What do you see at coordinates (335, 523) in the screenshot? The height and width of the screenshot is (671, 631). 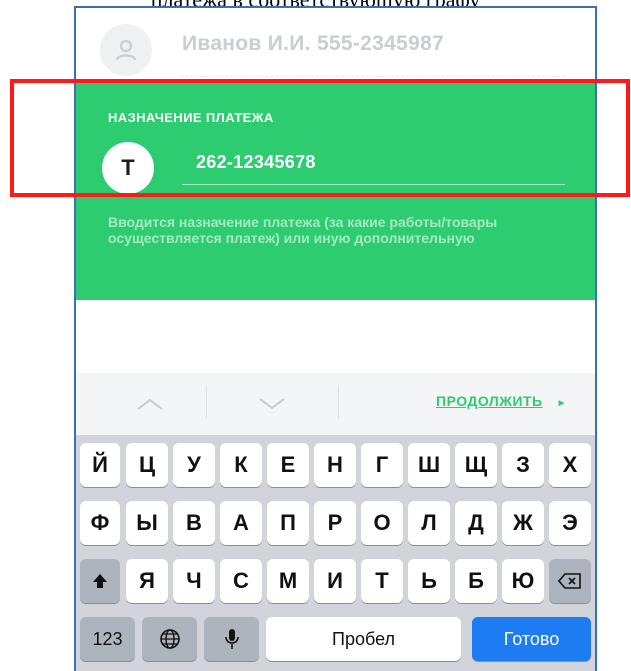 I see `key-р: Р` at bounding box center [335, 523].